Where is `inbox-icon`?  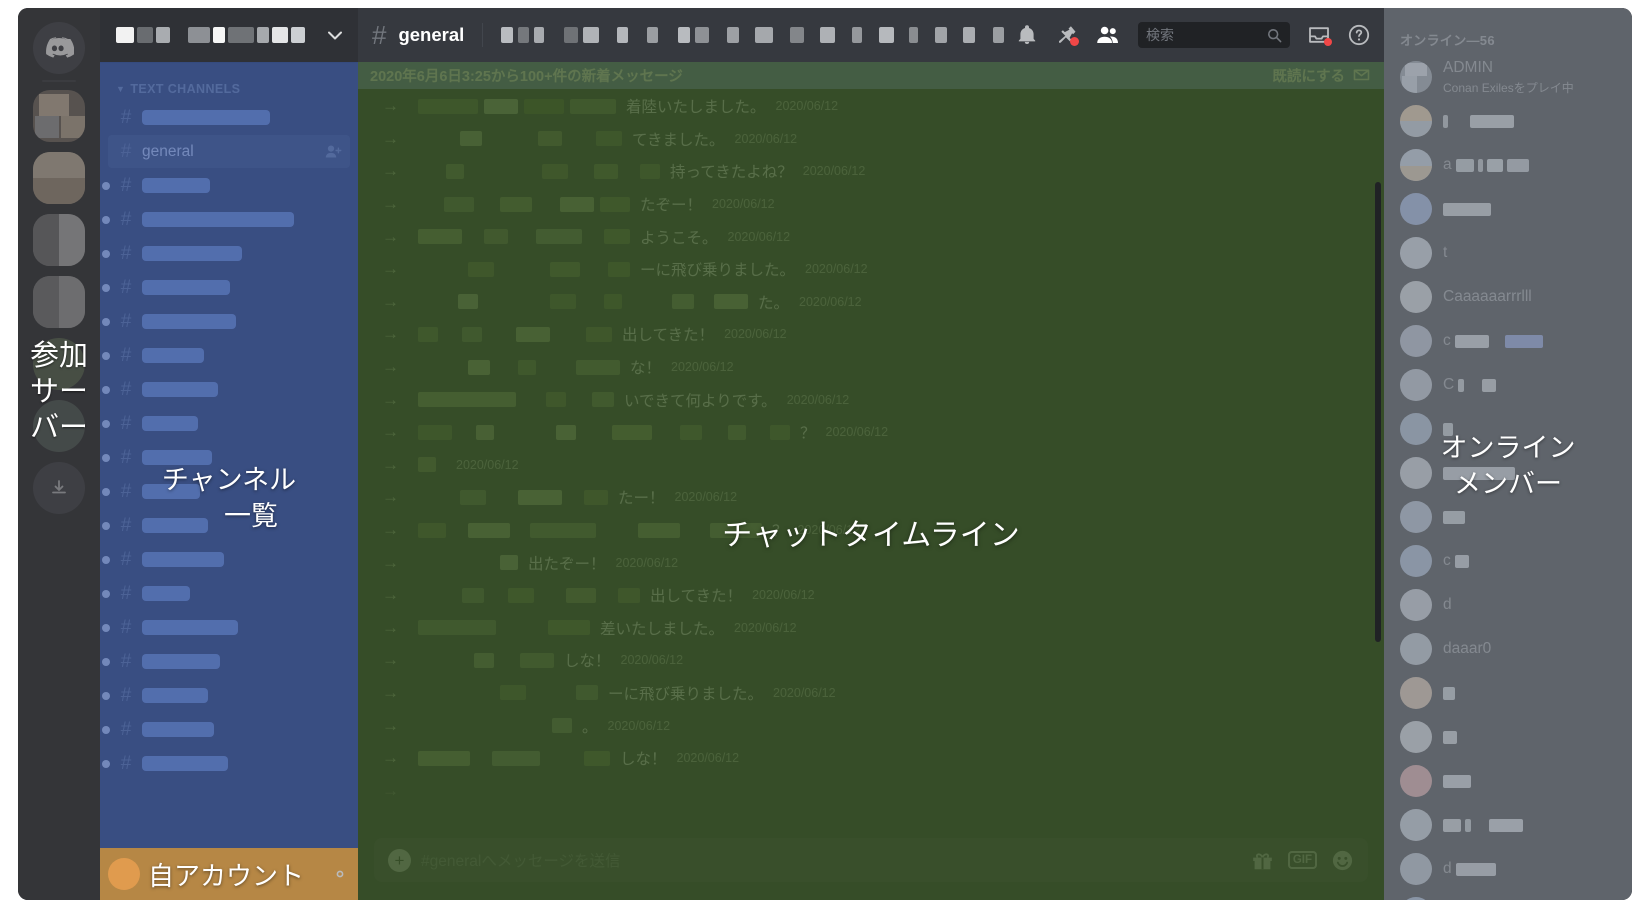 inbox-icon is located at coordinates (1320, 35).